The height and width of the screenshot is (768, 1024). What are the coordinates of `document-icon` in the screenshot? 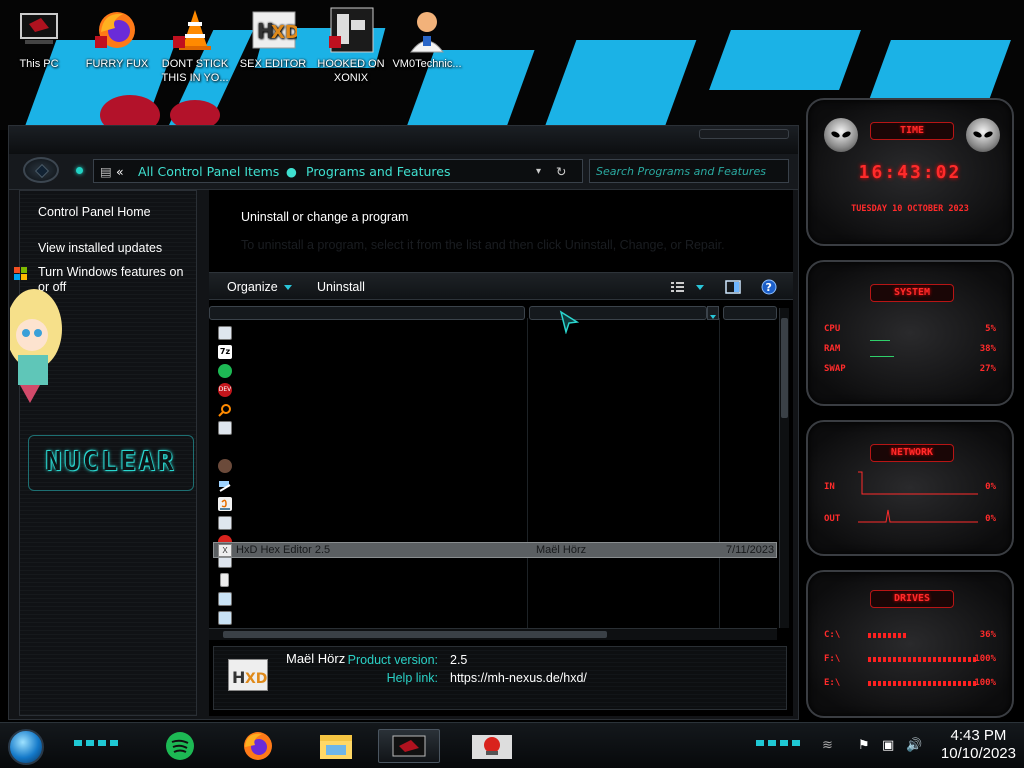 It's located at (224, 580).